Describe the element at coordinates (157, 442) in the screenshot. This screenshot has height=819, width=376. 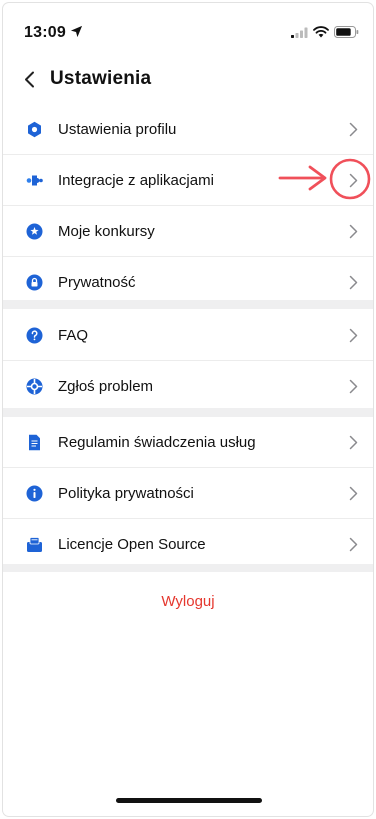
I see `row-label: Regulamin świadczenia usług` at that location.